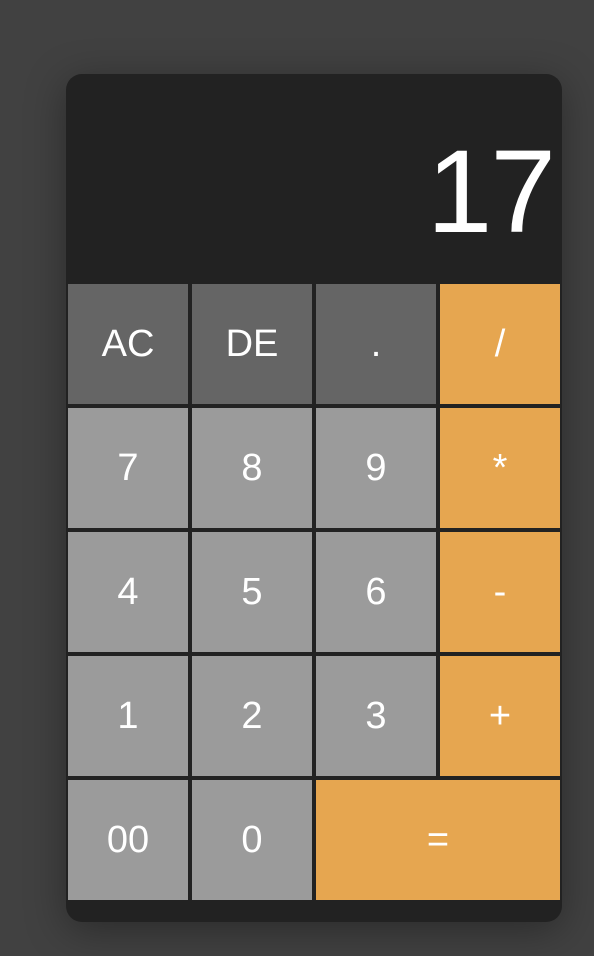 The height and width of the screenshot is (956, 594). Describe the element at coordinates (252, 344) in the screenshot. I see `delete-button: DE` at that location.